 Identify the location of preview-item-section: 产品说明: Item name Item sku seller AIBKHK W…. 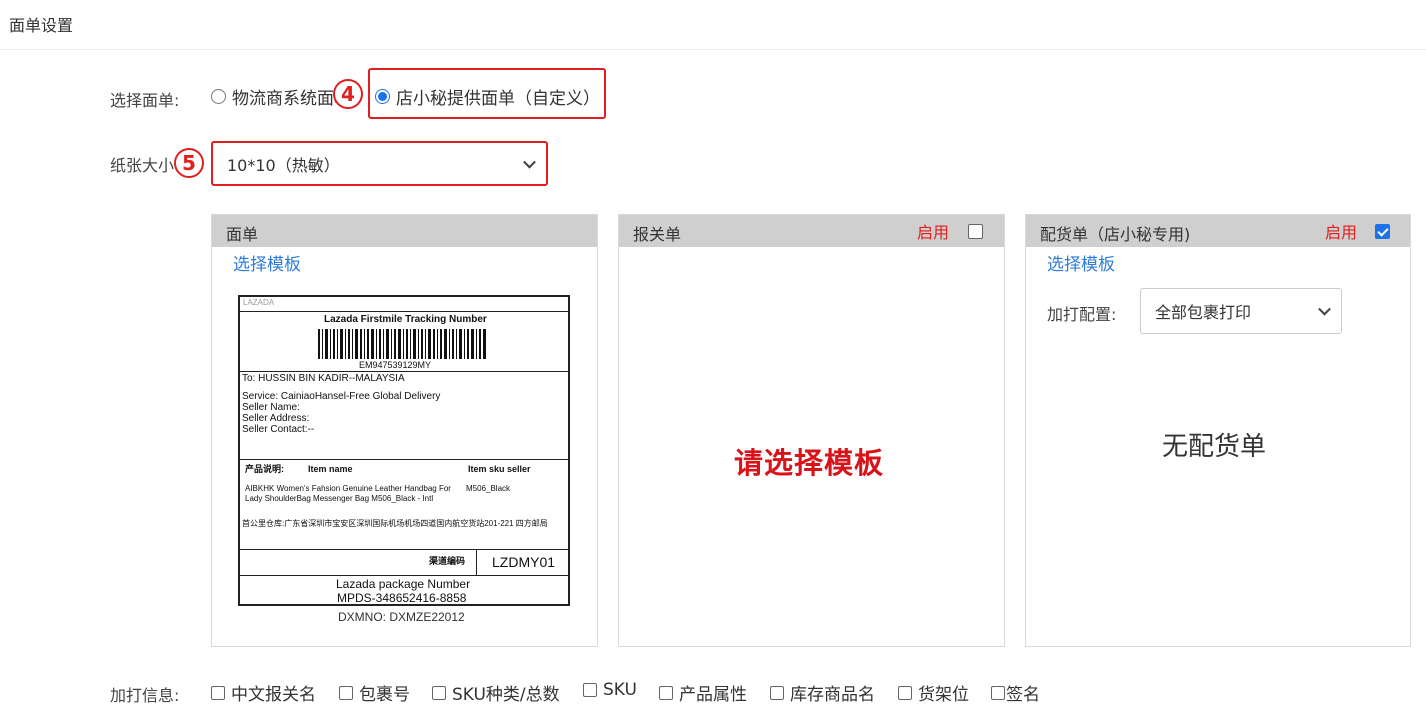
(404, 505).